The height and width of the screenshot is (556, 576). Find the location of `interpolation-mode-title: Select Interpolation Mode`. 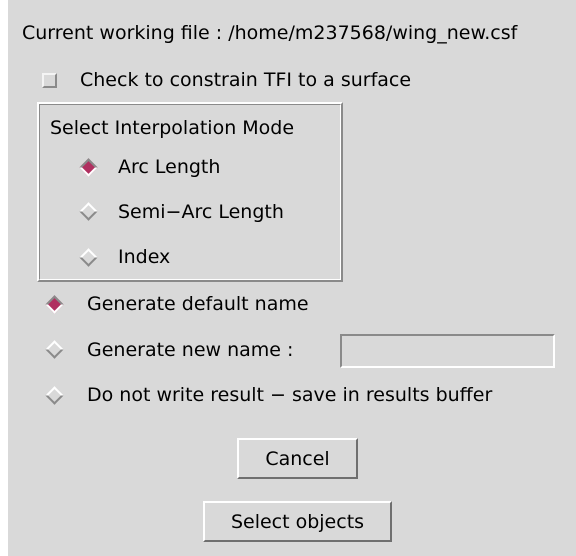

interpolation-mode-title: Select Interpolation Mode is located at coordinates (172, 128).